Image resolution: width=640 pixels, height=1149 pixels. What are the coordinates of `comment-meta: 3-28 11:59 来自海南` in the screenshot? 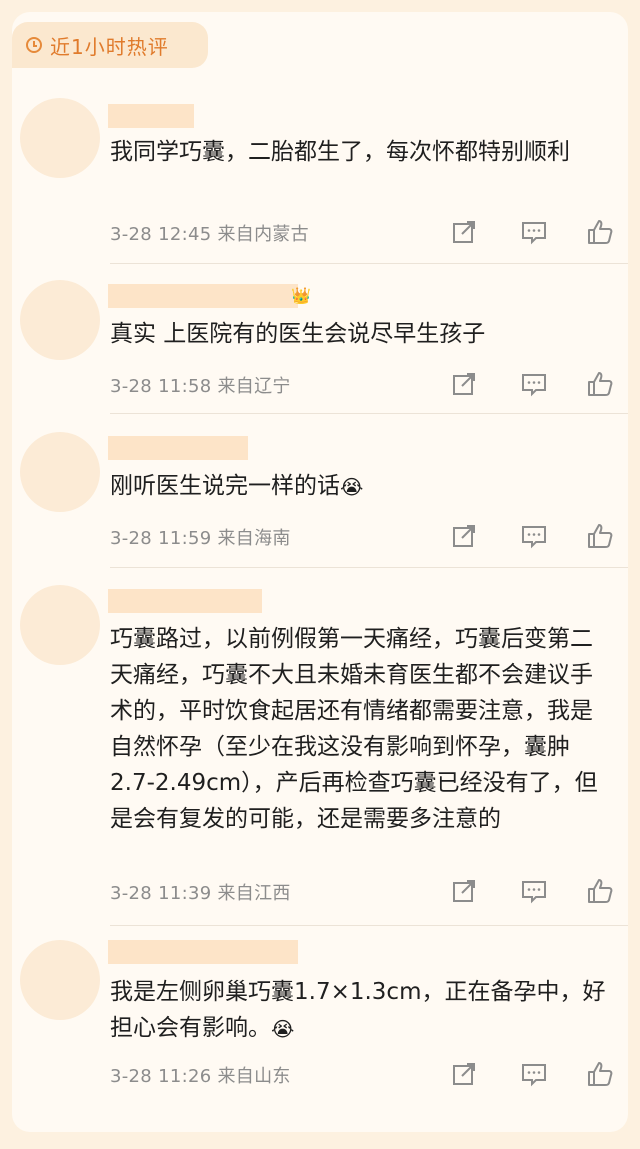 It's located at (200, 537).